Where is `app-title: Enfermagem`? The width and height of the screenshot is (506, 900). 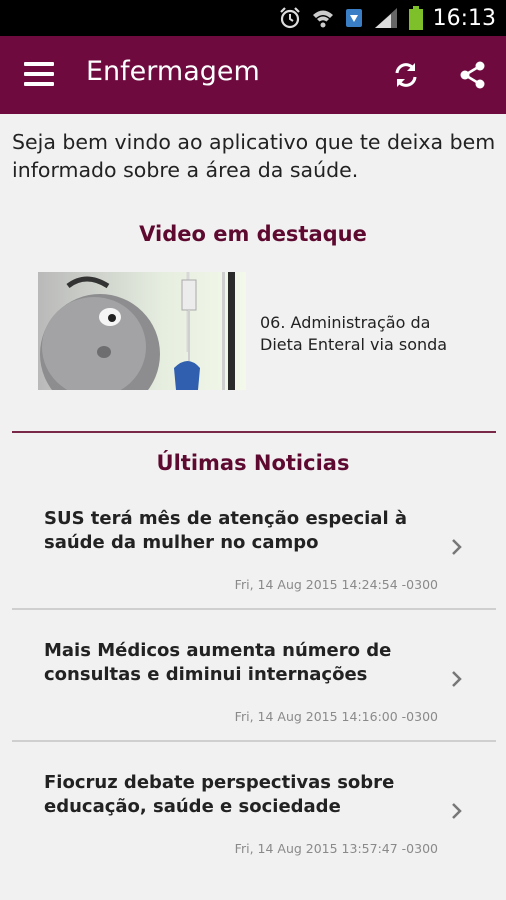 app-title: Enfermagem is located at coordinates (173, 71).